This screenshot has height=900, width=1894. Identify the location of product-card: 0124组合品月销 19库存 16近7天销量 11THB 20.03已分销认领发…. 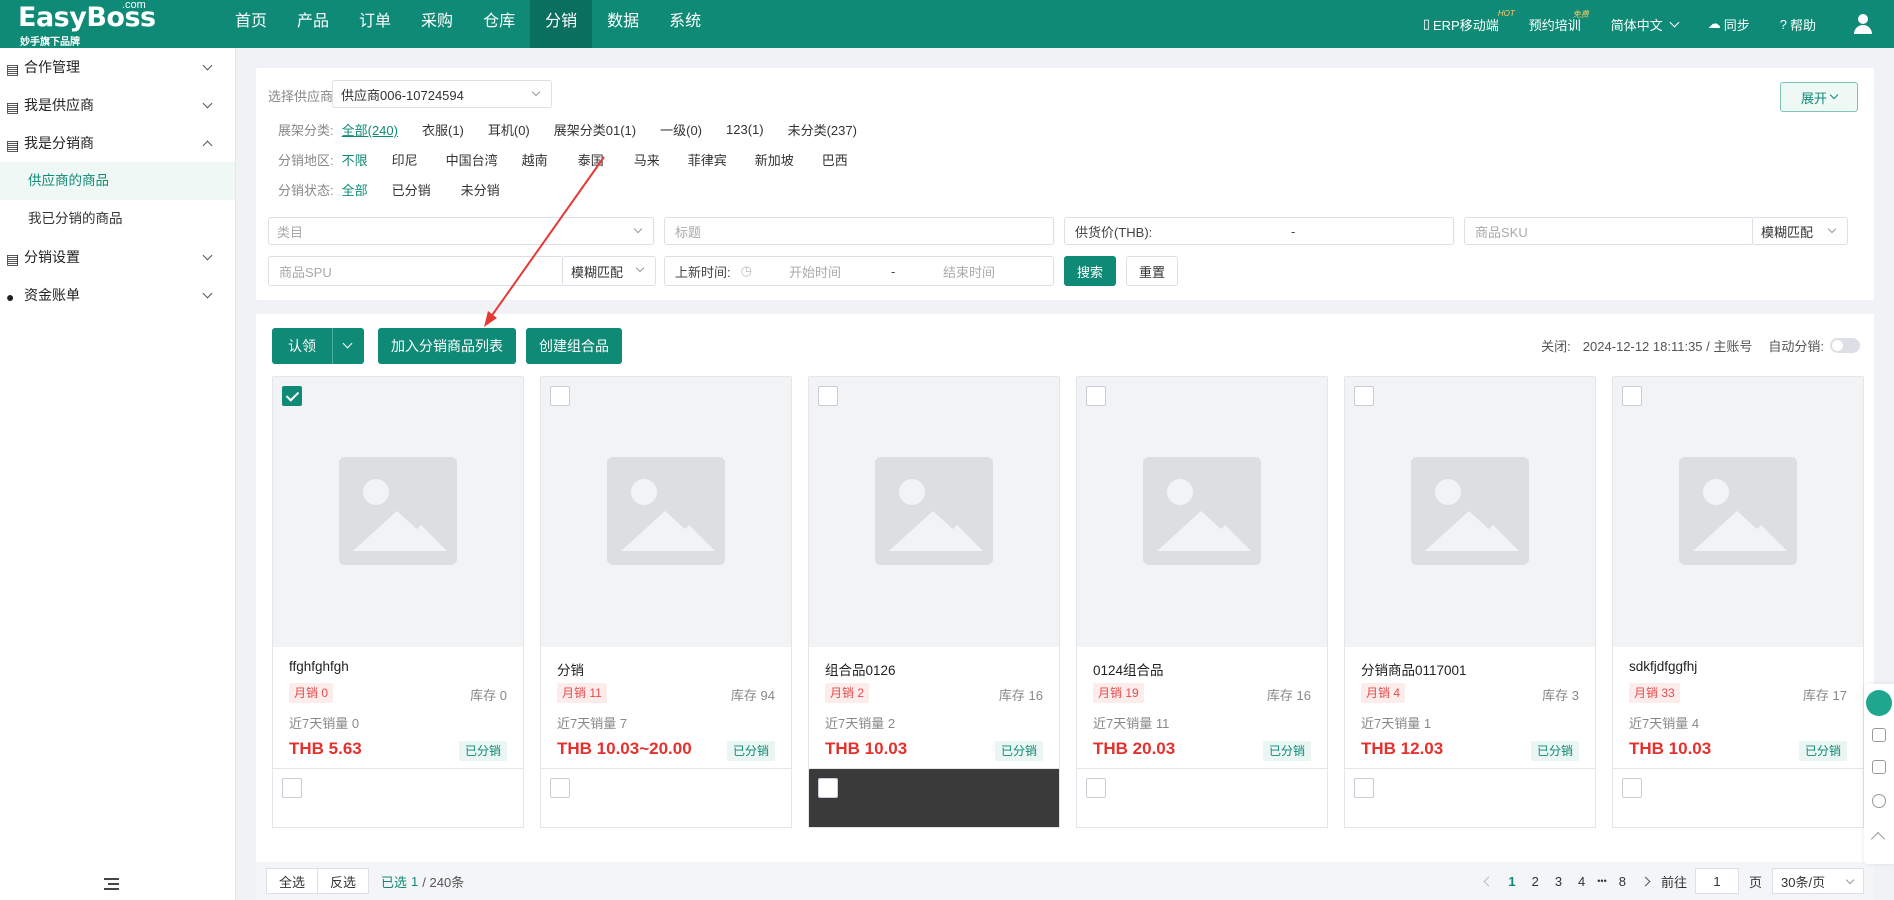
(1202, 594).